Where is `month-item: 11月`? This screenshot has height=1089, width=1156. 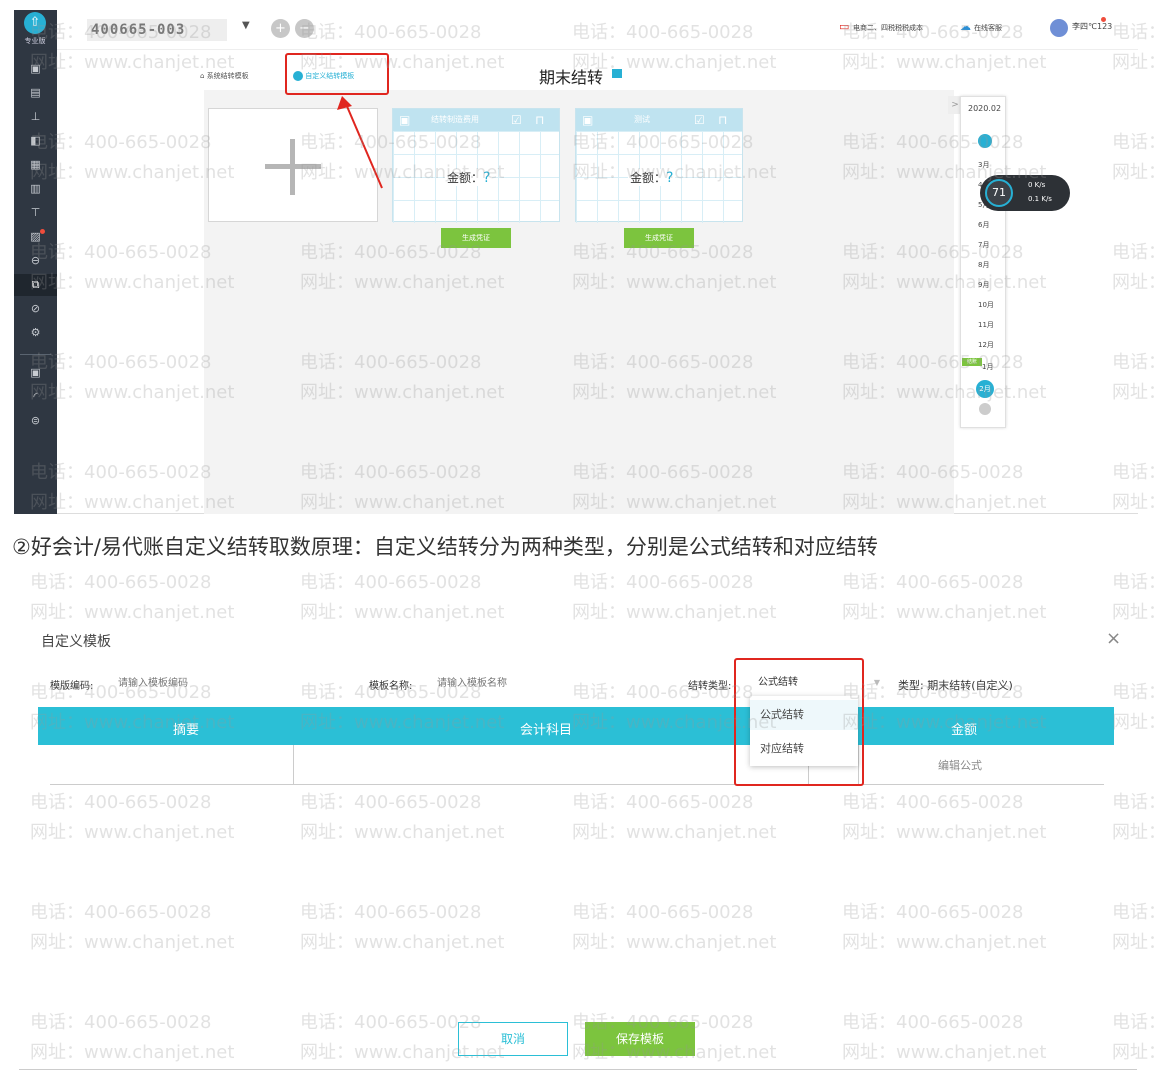
month-item: 11月 is located at coordinates (986, 325).